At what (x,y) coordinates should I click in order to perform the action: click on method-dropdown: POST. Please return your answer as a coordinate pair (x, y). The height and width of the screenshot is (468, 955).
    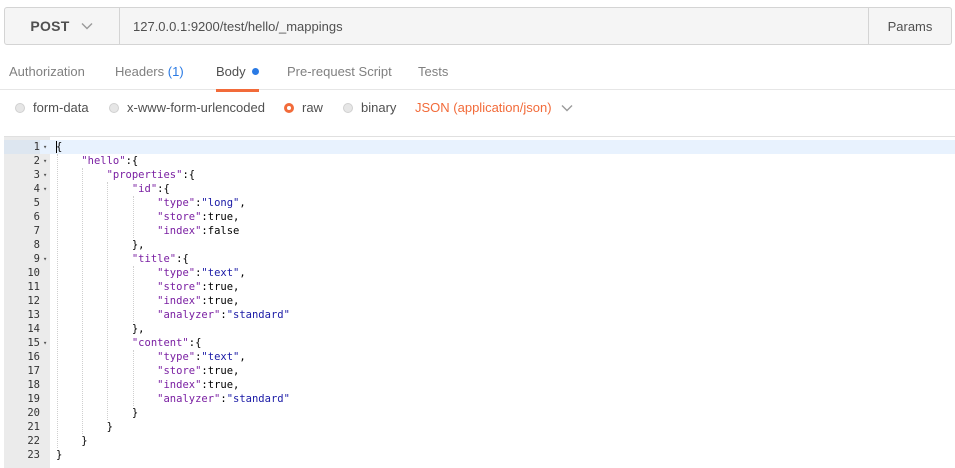
    Looking at the image, I should click on (62, 26).